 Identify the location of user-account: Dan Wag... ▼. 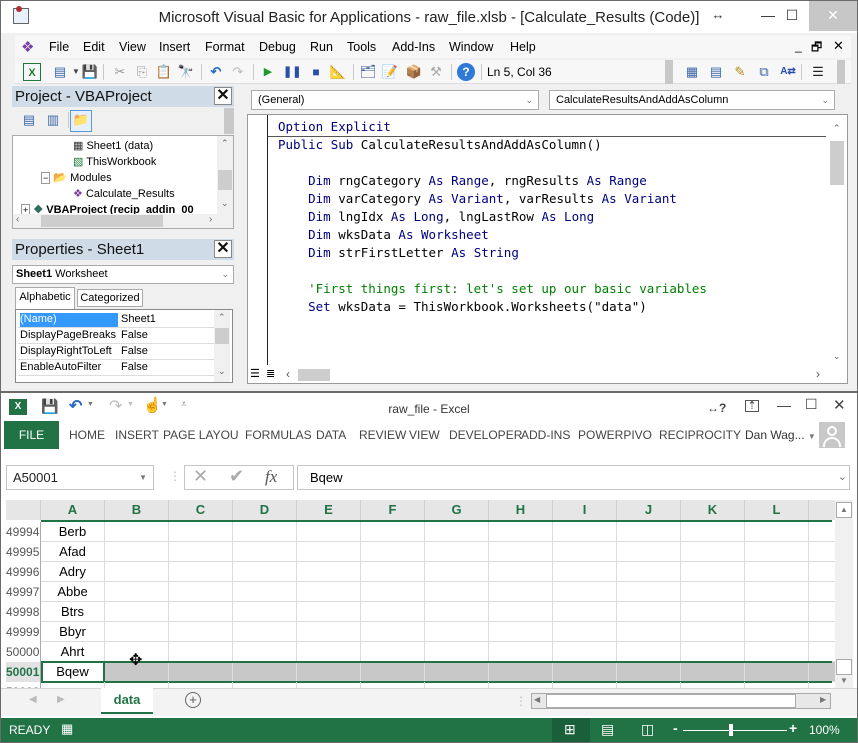
(780, 435).